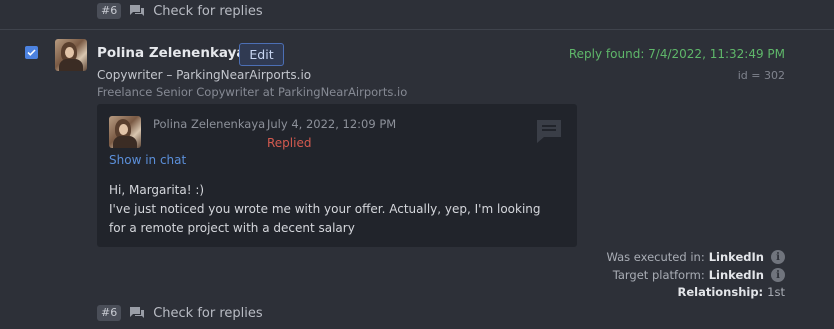  What do you see at coordinates (655, 257) in the screenshot?
I see `executed-label: Was executed in:` at bounding box center [655, 257].